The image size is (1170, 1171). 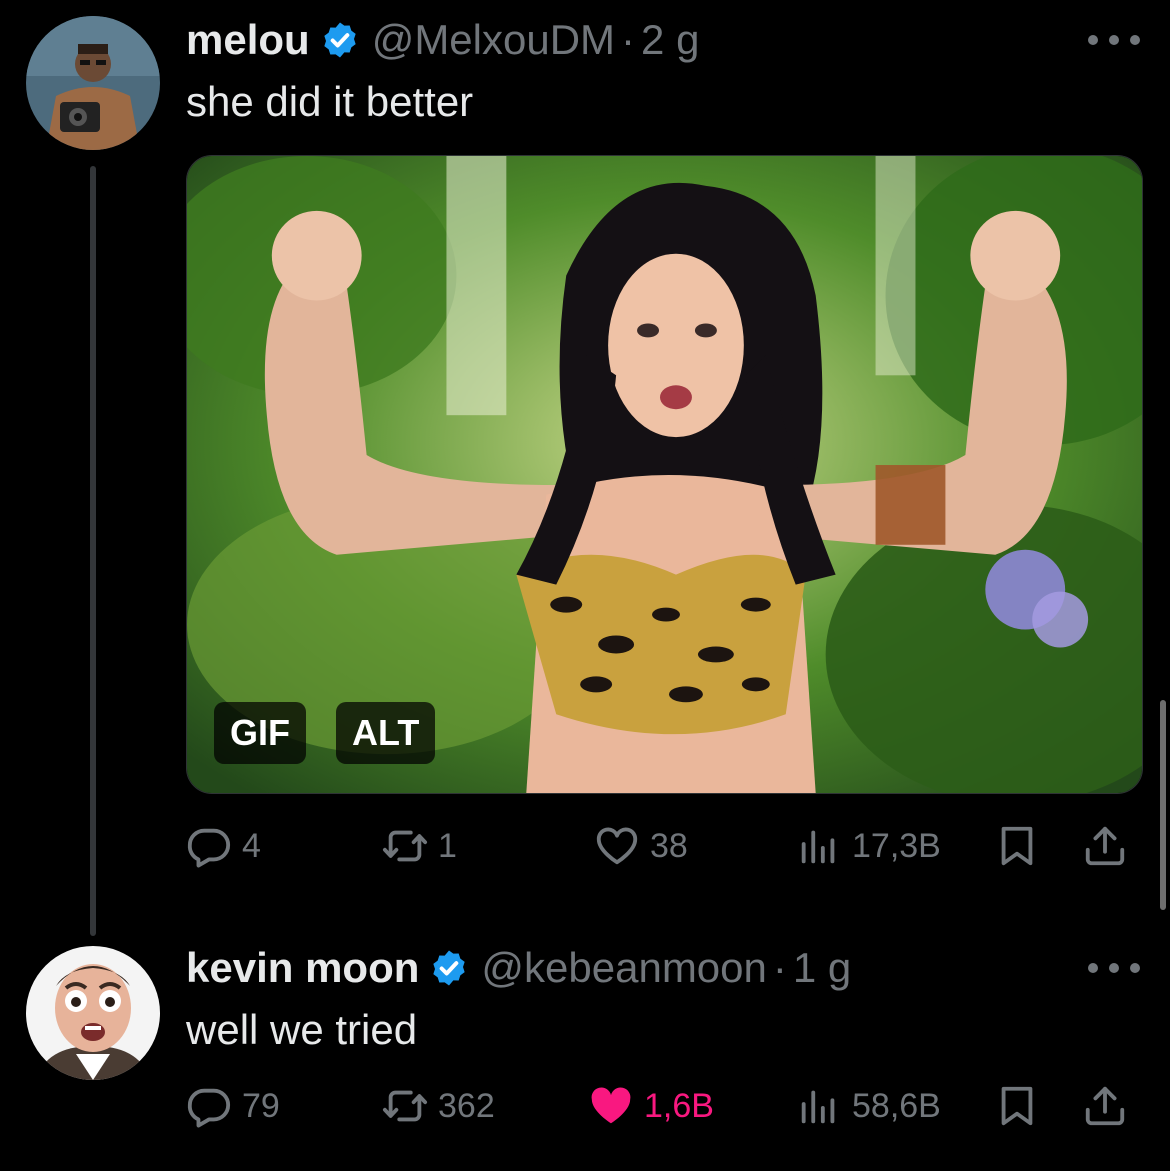 I want to click on handle: @MelxouDM, so click(x=493, y=40).